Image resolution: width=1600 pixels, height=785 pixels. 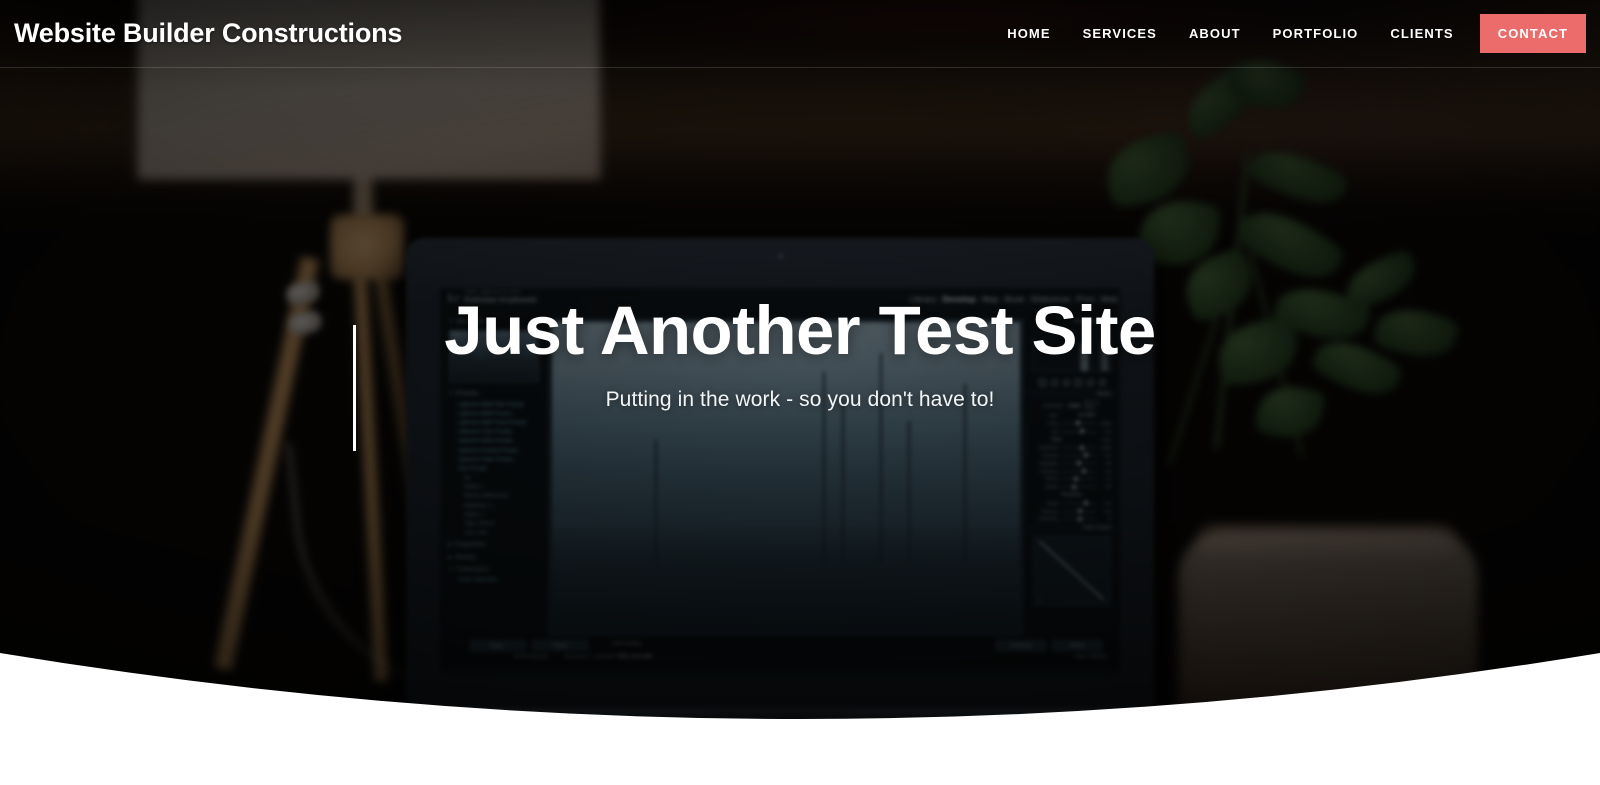 What do you see at coordinates (1028, 33) in the screenshot?
I see `nav-item-home: HOME` at bounding box center [1028, 33].